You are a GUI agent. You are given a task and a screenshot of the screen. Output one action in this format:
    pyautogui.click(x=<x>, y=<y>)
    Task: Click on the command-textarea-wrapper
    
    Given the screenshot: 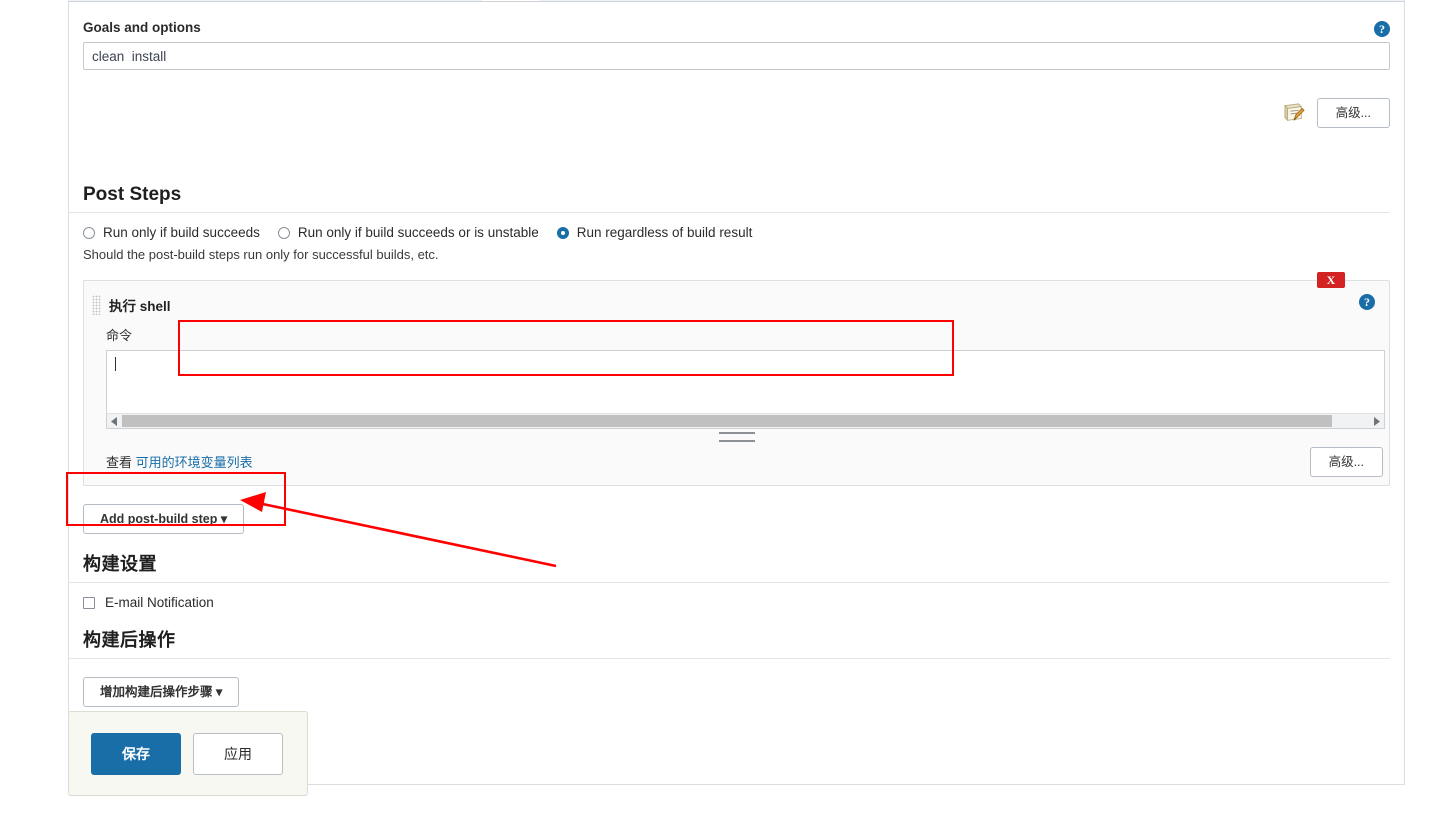 What is the action you would take?
    pyautogui.click(x=745, y=389)
    